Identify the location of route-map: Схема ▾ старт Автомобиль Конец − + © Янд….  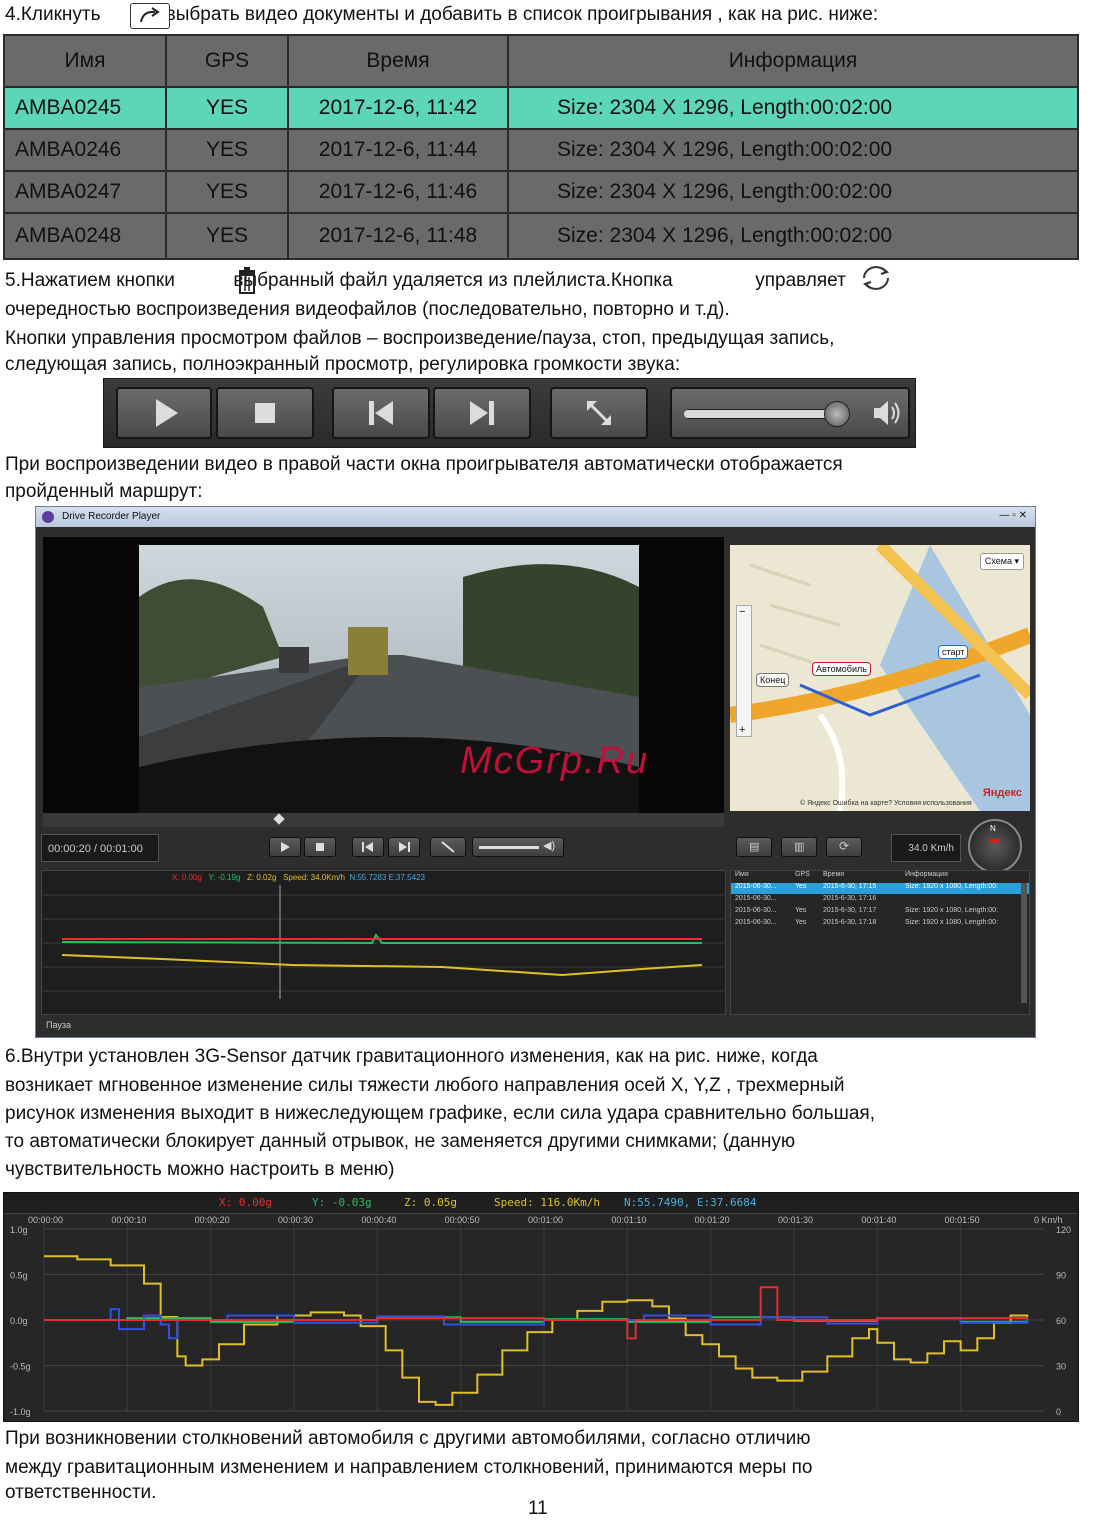
(880, 678).